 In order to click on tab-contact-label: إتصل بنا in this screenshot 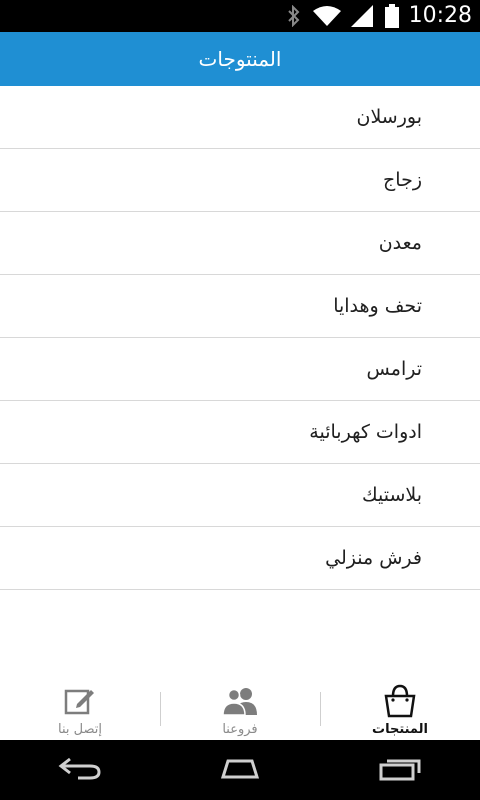, I will do `click(80, 729)`.